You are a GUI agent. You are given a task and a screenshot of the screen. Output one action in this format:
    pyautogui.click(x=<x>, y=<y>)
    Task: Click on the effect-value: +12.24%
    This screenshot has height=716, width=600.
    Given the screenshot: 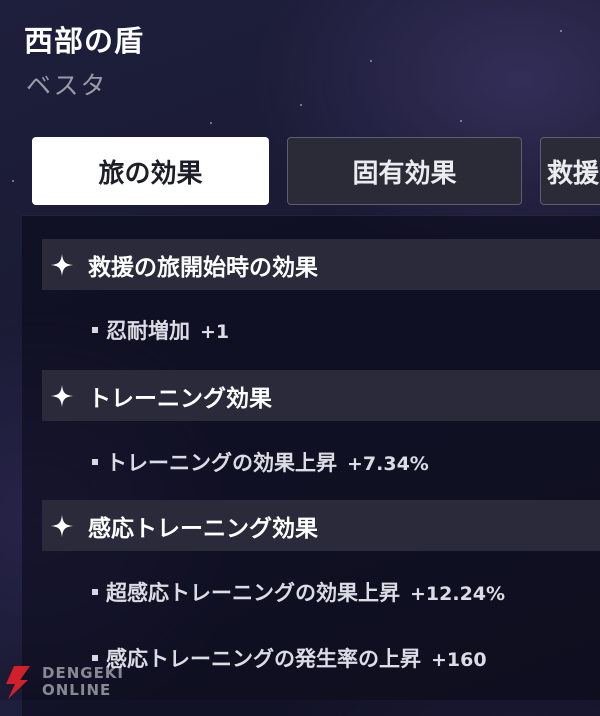 What is the action you would take?
    pyautogui.click(x=458, y=594)
    